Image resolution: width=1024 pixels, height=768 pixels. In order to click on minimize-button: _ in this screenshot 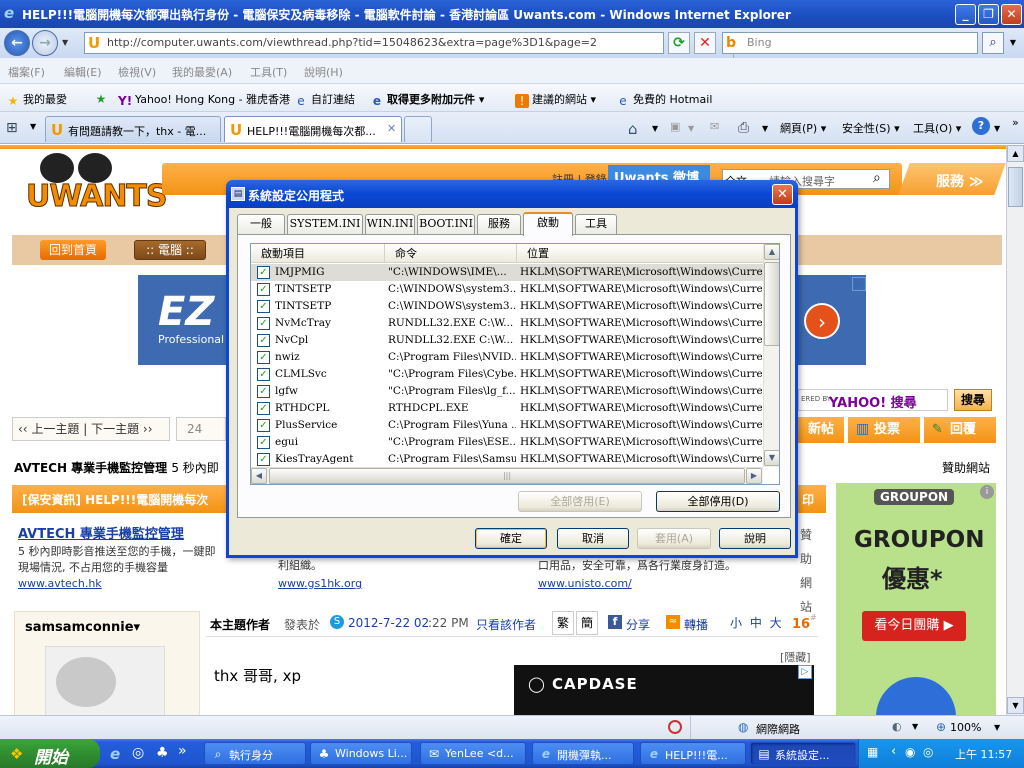, I will do `click(965, 14)`.